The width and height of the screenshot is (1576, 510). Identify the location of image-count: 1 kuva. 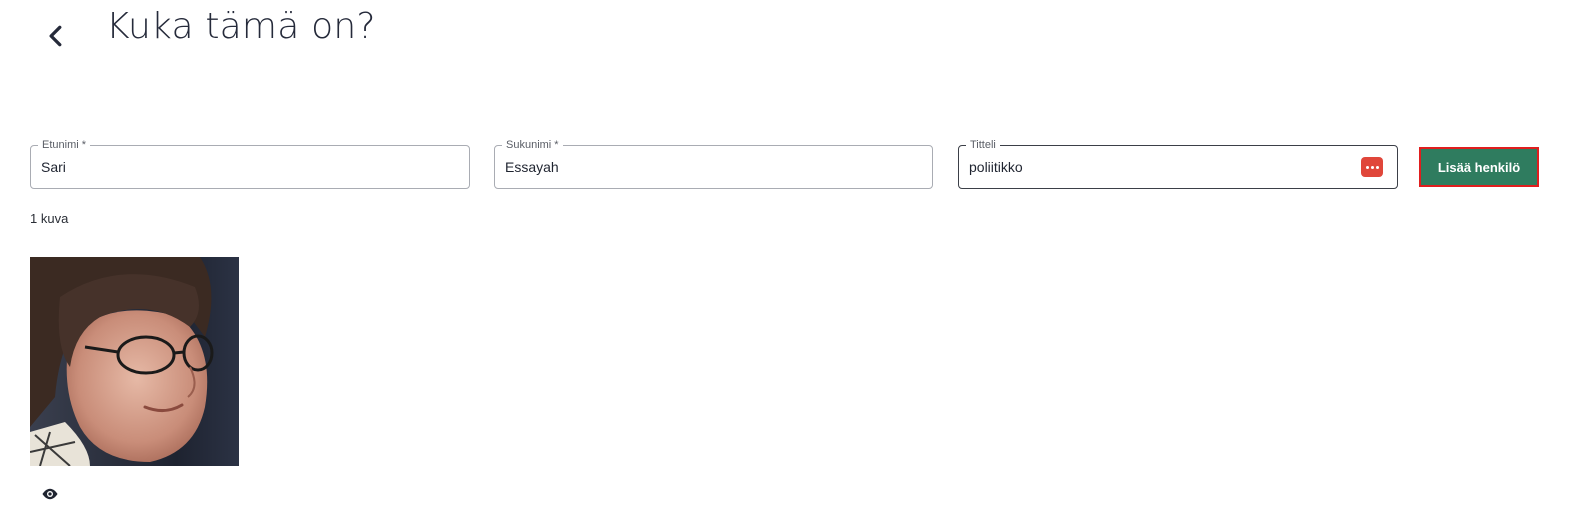
(49, 218).